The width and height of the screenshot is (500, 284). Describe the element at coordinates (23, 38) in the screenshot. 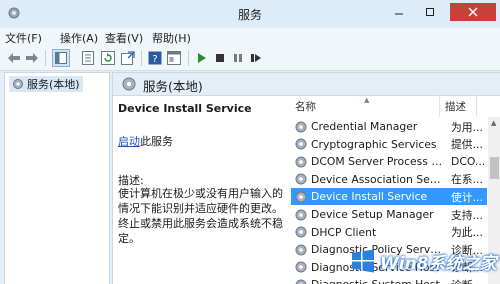

I see `menu-file: 文件(F)` at that location.